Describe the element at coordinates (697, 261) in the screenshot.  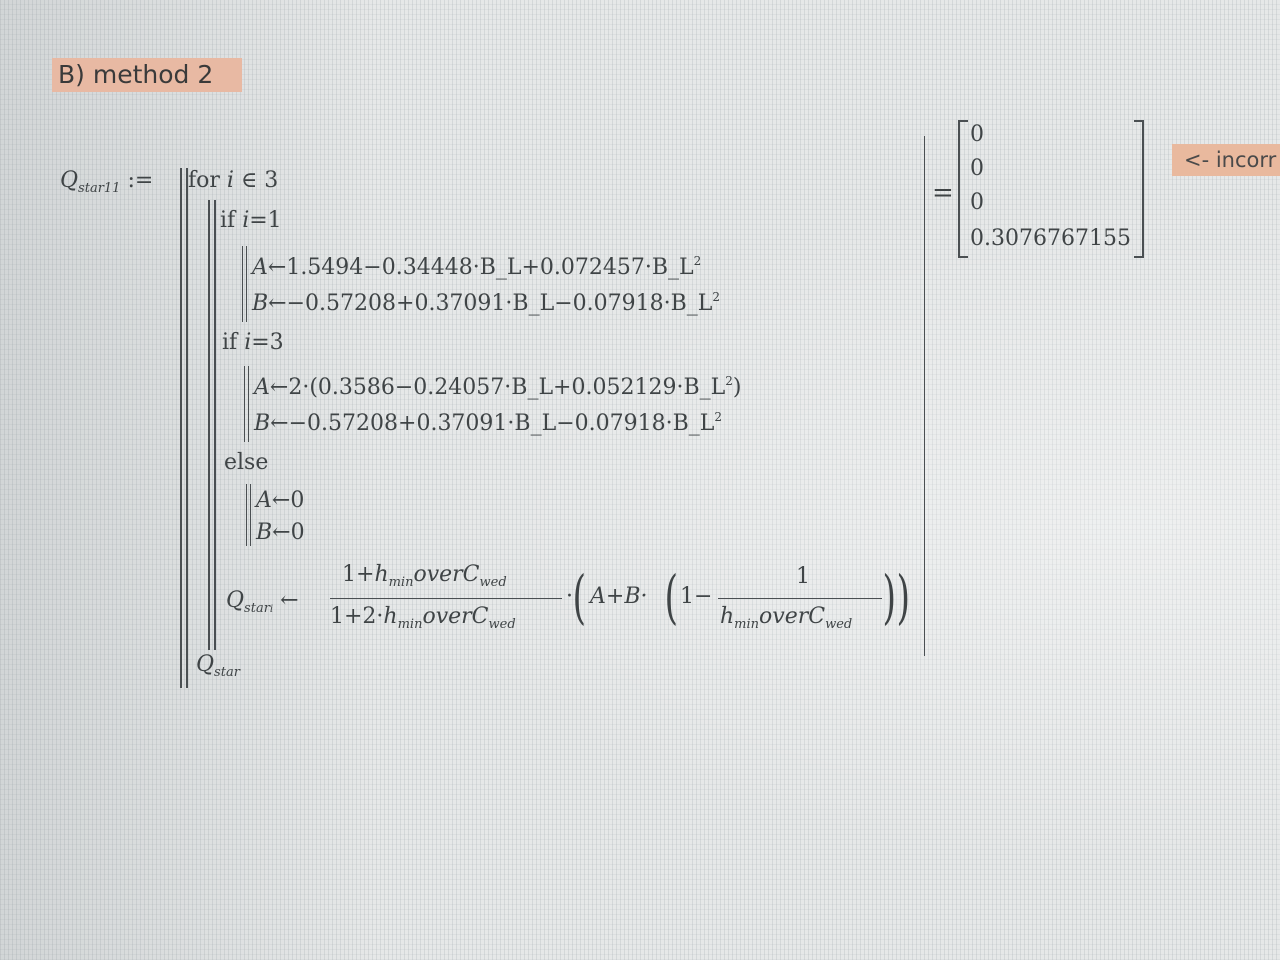
I see `l1-a-square: 2` at that location.